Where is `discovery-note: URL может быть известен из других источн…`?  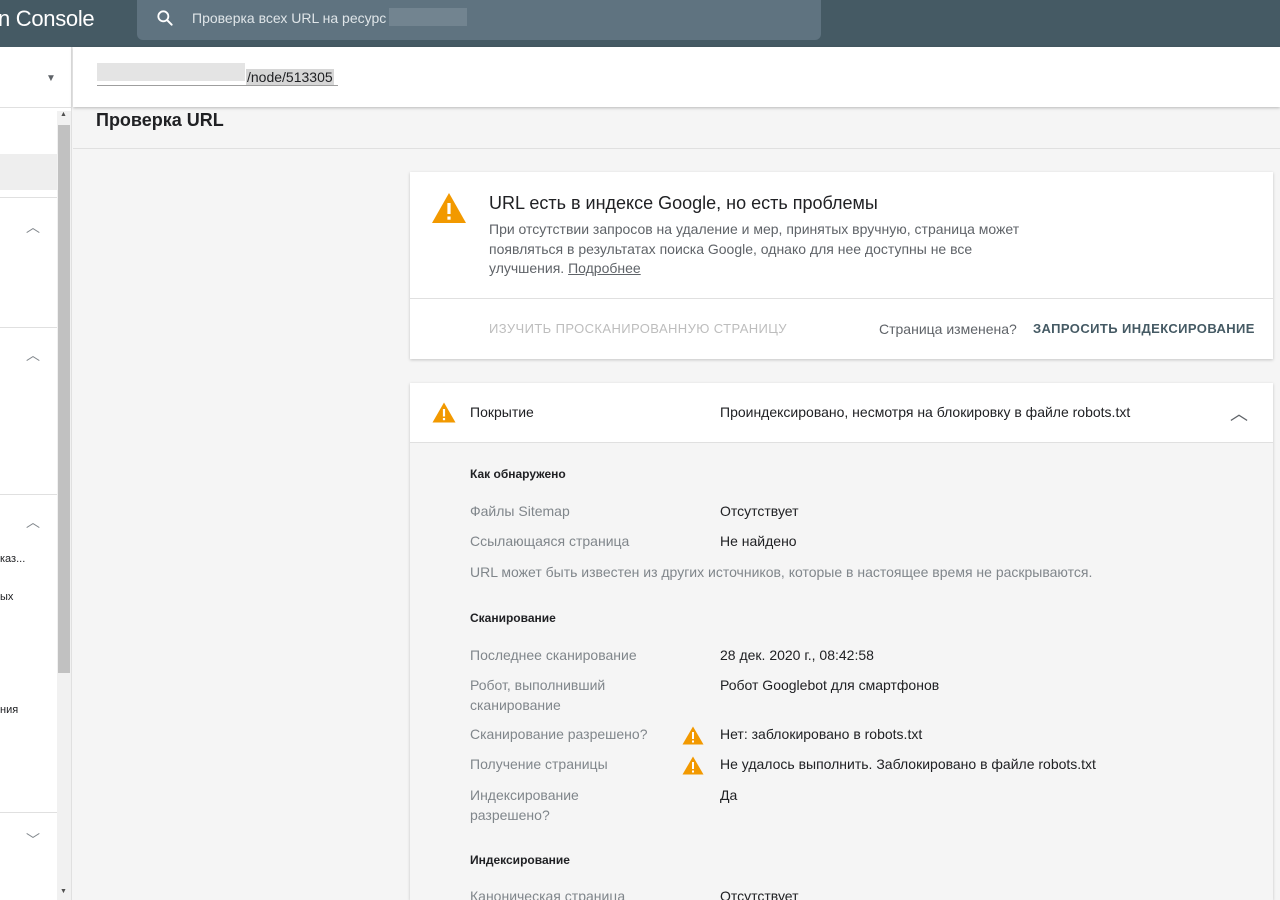
discovery-note: URL может быть известен из других источн… is located at coordinates (781, 572).